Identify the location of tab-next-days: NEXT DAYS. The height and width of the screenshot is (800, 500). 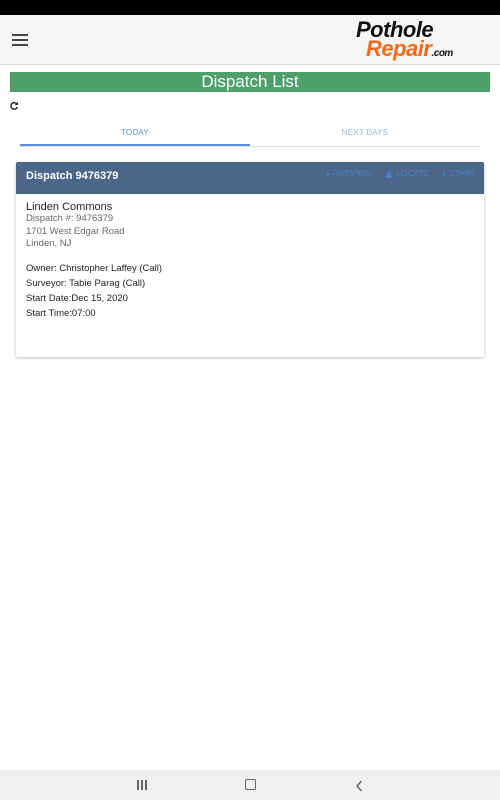
(365, 135).